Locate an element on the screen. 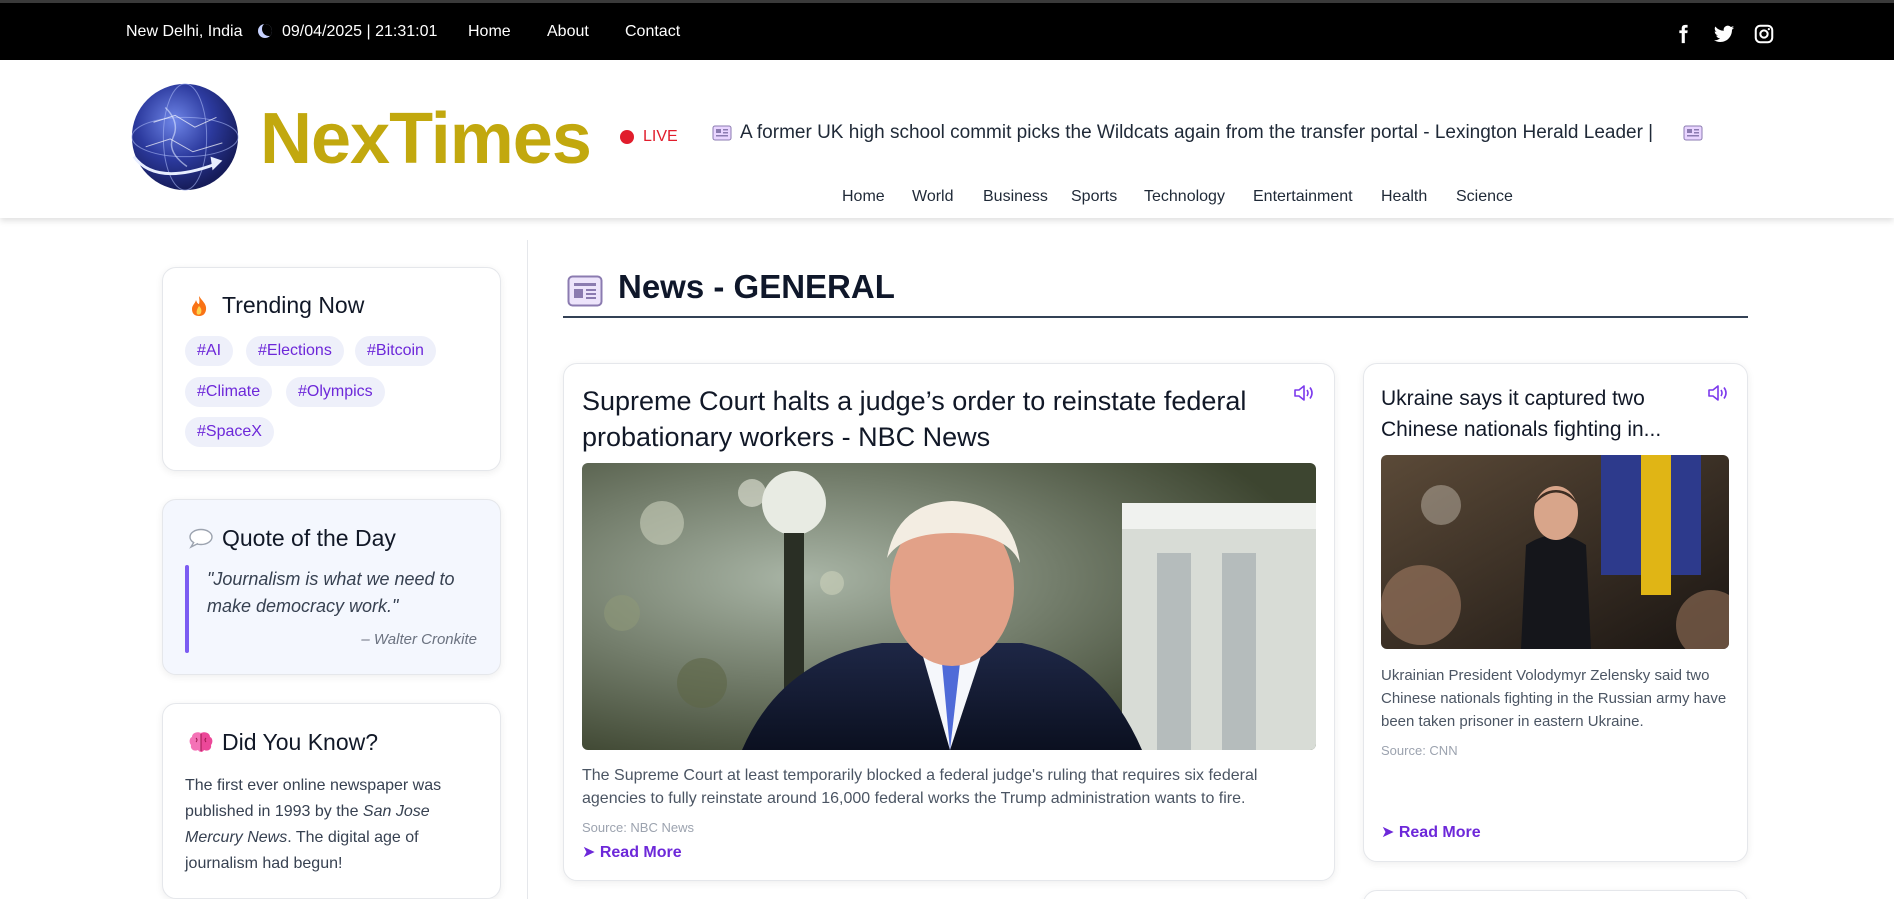 This screenshot has height=899, width=1894. nav-sports: Sports is located at coordinates (1094, 197).